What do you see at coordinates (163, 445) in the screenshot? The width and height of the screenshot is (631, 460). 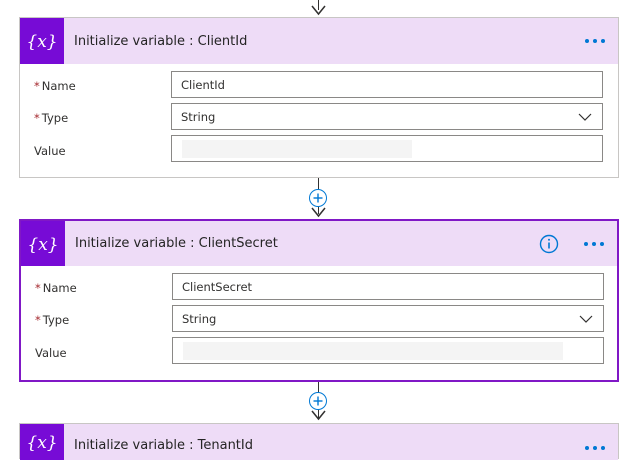 I see `step-title: Initialize variable : TenantId` at bounding box center [163, 445].